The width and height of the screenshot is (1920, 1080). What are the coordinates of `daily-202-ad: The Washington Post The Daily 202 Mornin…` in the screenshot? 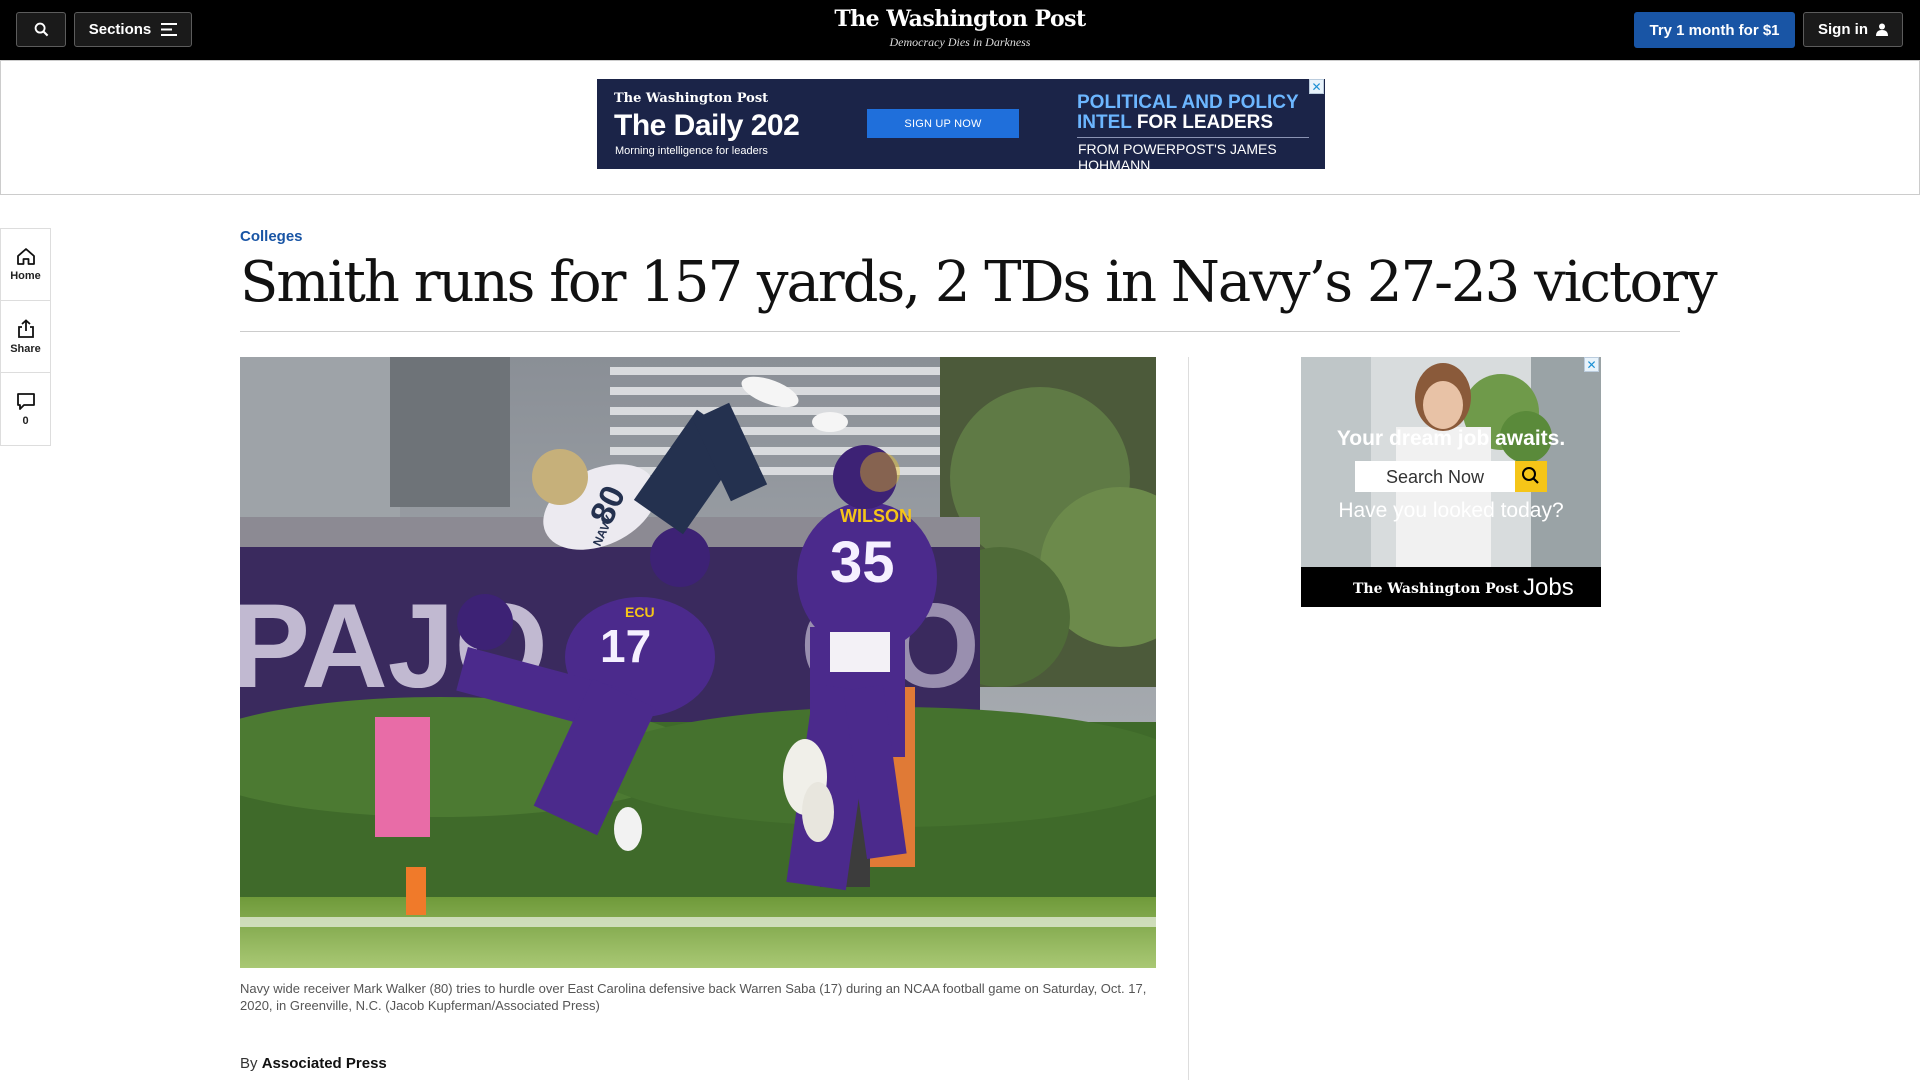 It's located at (961, 126).